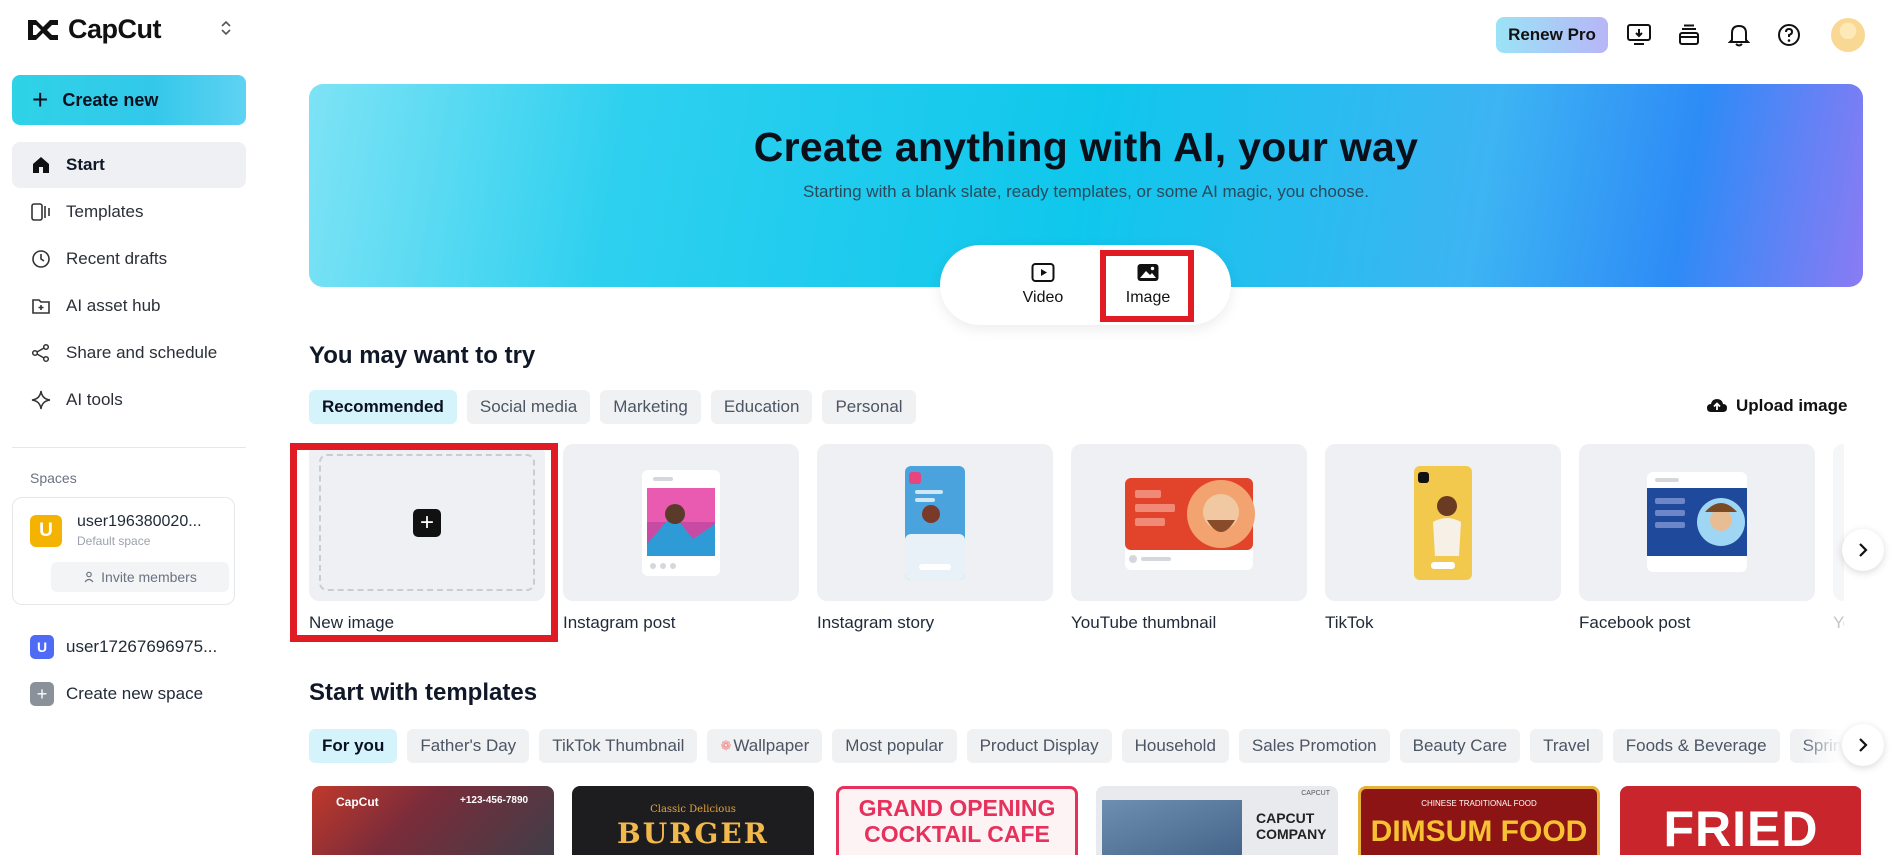 The width and height of the screenshot is (1891, 855). What do you see at coordinates (226, 28) in the screenshot?
I see `workspace-switch-icon` at bounding box center [226, 28].